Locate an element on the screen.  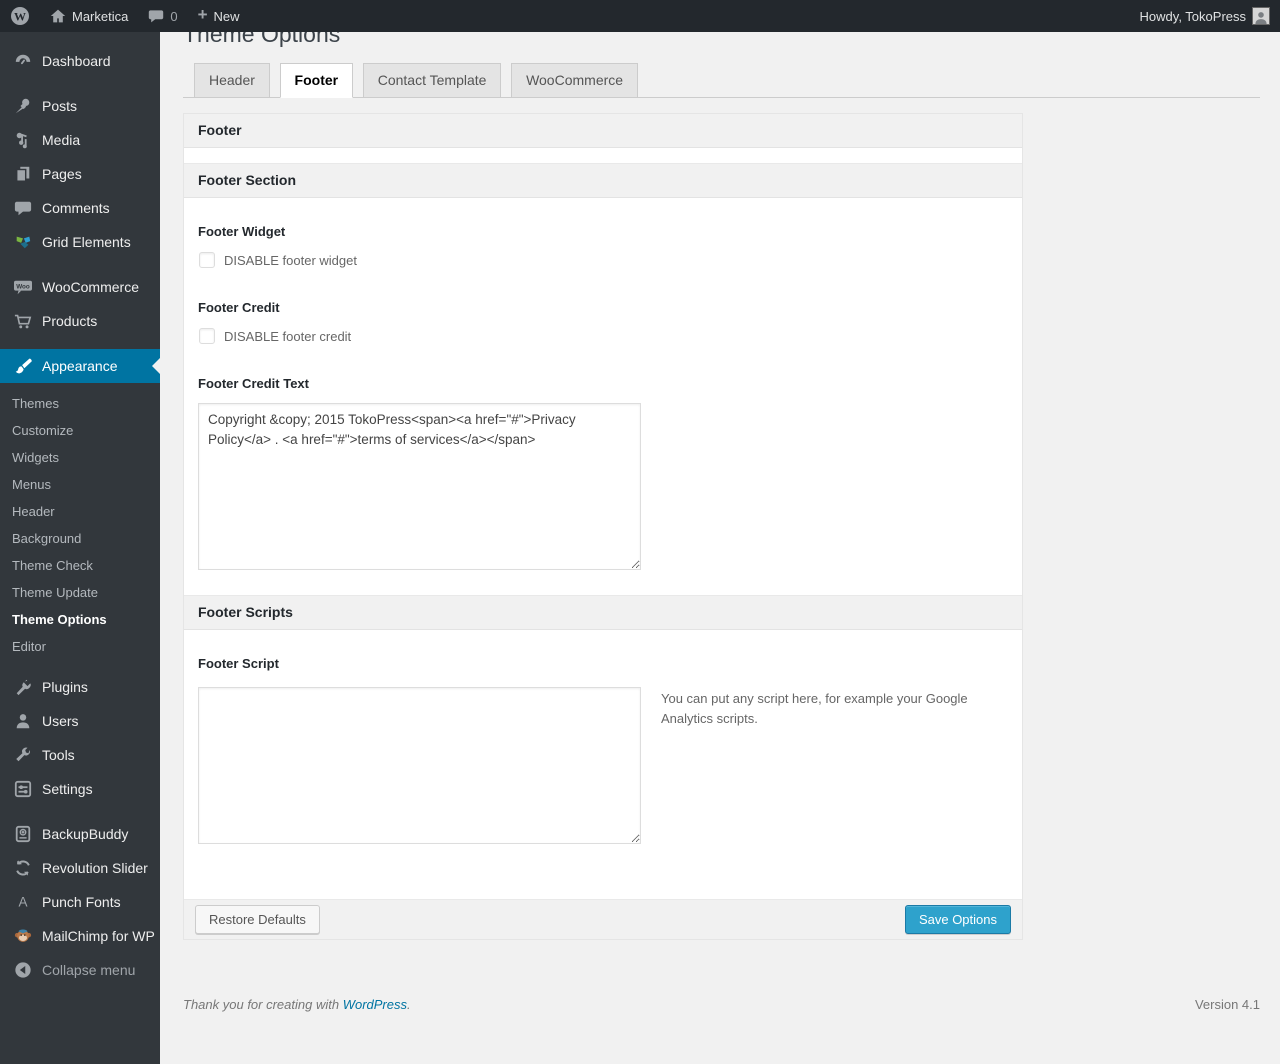
sidebar-item-posts: Posts is located at coordinates (80, 106).